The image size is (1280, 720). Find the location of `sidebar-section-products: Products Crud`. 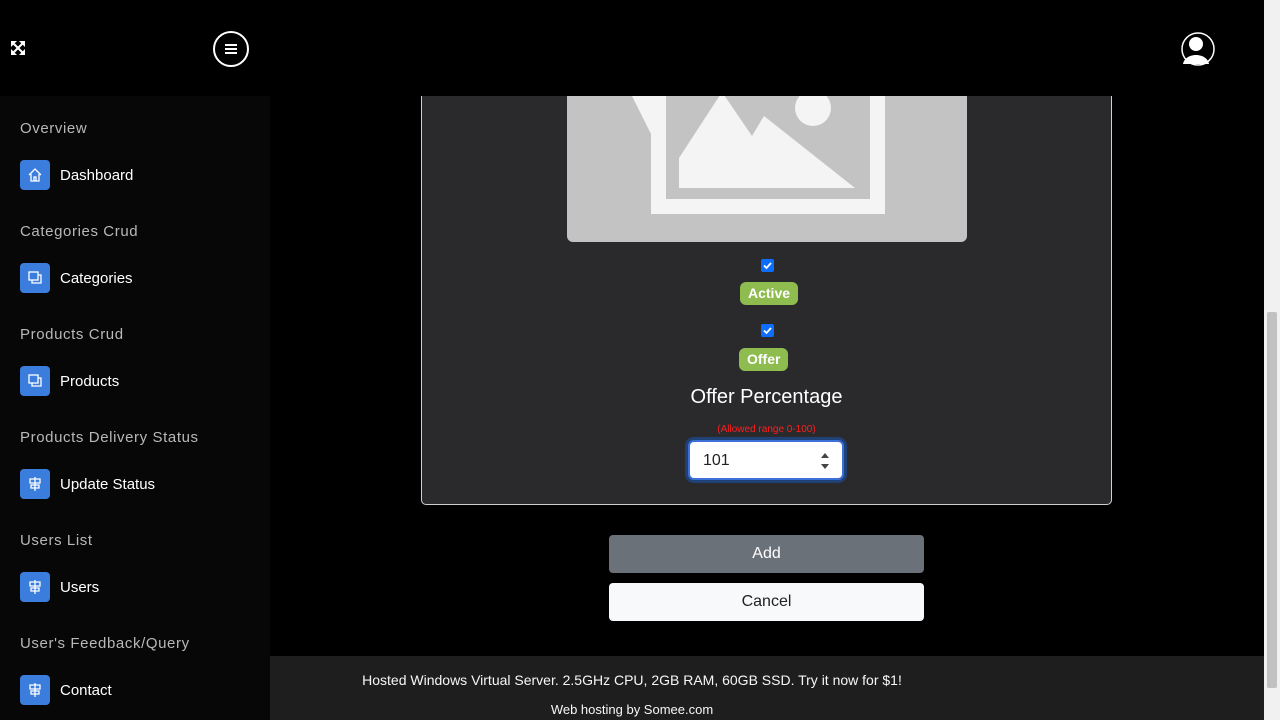

sidebar-section-products: Products Crud is located at coordinates (72, 334).